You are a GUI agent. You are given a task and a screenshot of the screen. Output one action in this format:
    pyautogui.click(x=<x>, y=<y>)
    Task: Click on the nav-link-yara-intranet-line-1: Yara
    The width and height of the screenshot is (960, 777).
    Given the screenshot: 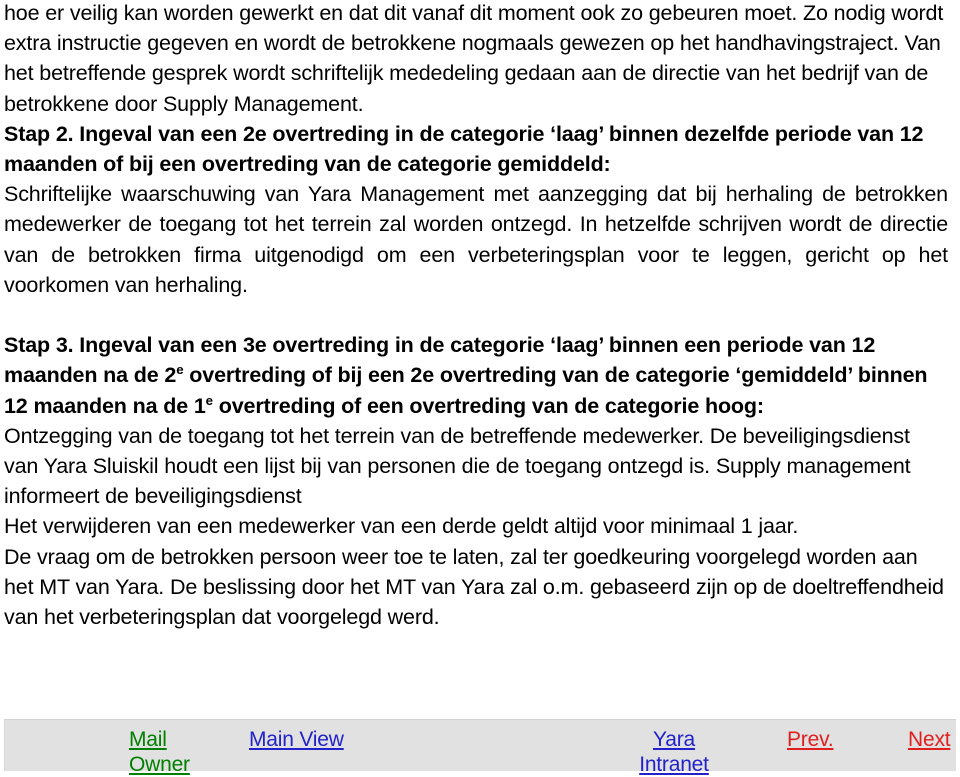 What is the action you would take?
    pyautogui.click(x=674, y=739)
    